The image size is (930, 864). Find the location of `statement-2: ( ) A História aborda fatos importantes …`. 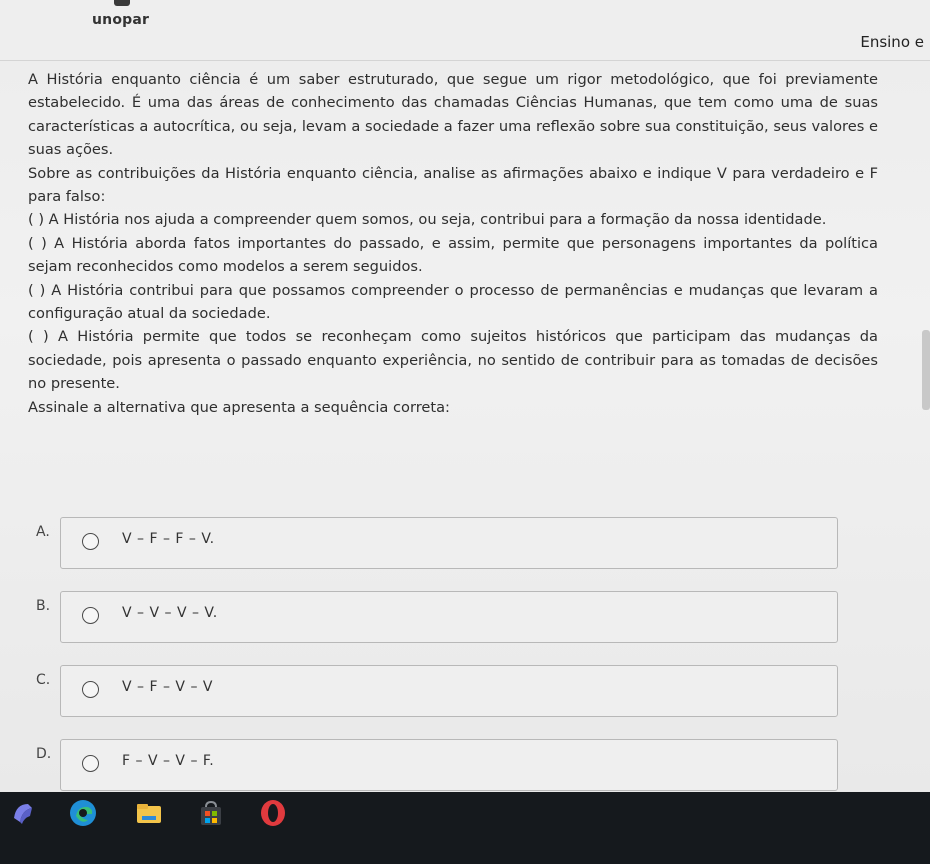

statement-2: ( ) A História aborda fatos importantes … is located at coordinates (453, 255).